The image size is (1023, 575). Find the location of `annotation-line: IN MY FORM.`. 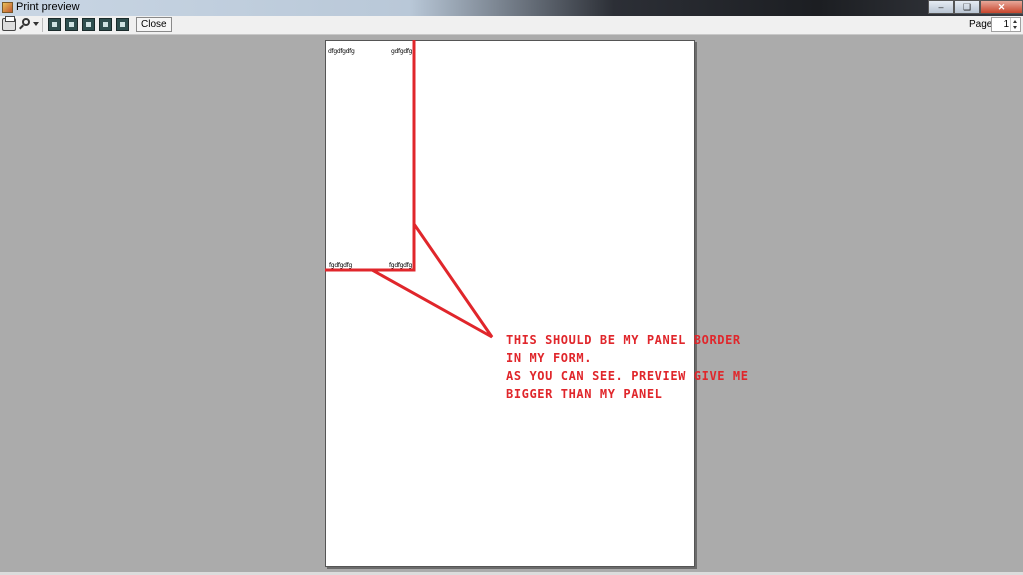

annotation-line: IN MY FORM. is located at coordinates (549, 358).